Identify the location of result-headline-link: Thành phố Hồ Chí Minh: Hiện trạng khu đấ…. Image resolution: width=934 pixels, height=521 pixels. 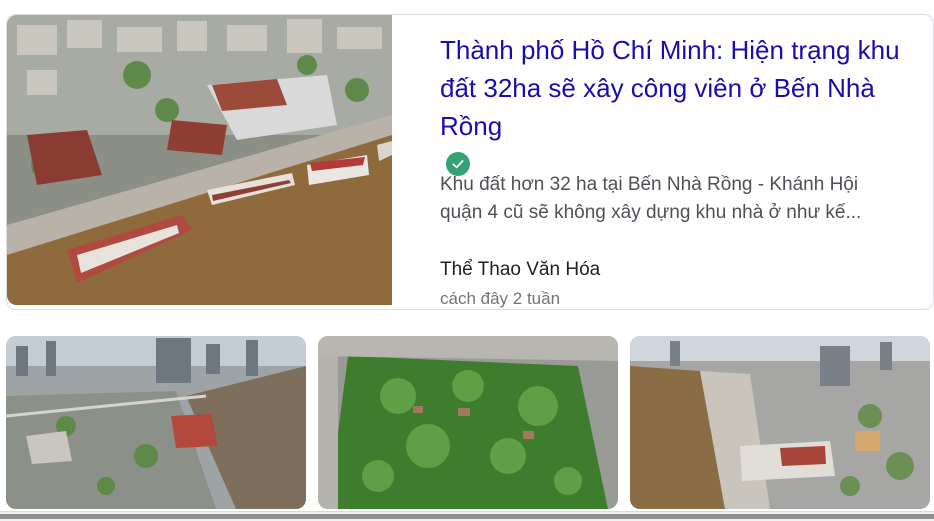
(680, 88).